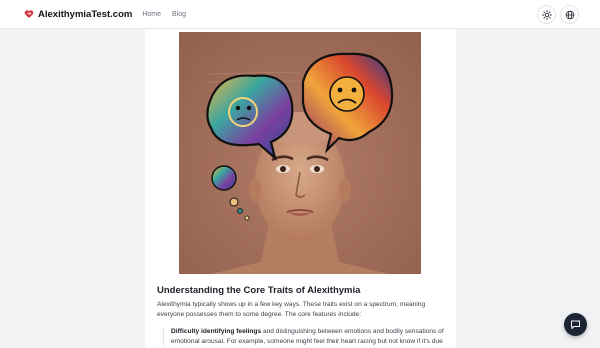  I want to click on chat-button, so click(575, 324).